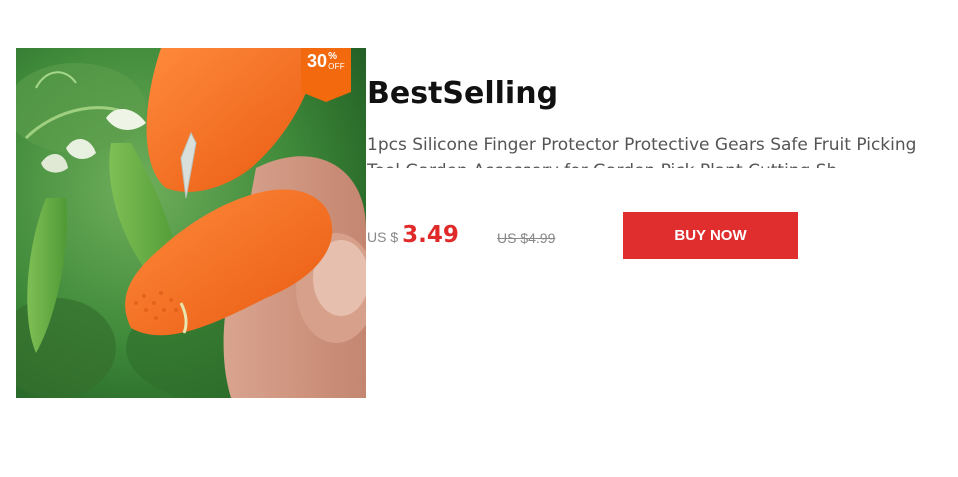  Describe the element at coordinates (336, 66) in the screenshot. I see `discount-off-label: OFF` at that location.